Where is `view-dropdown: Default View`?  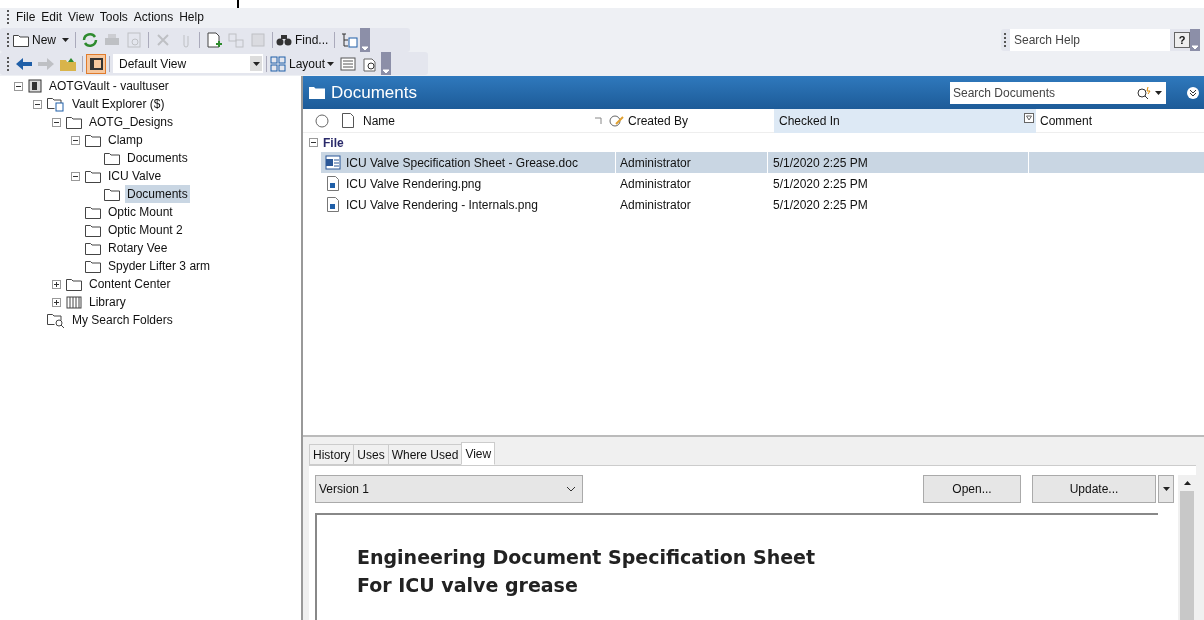
view-dropdown: Default View is located at coordinates (188, 63).